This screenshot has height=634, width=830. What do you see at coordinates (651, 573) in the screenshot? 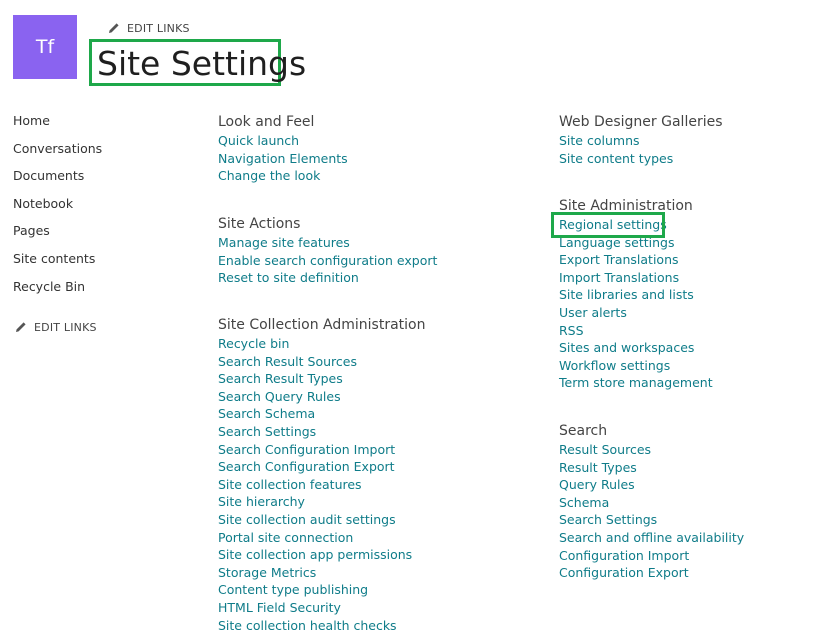
I see `link-configuration-export: Configuration Export` at bounding box center [651, 573].